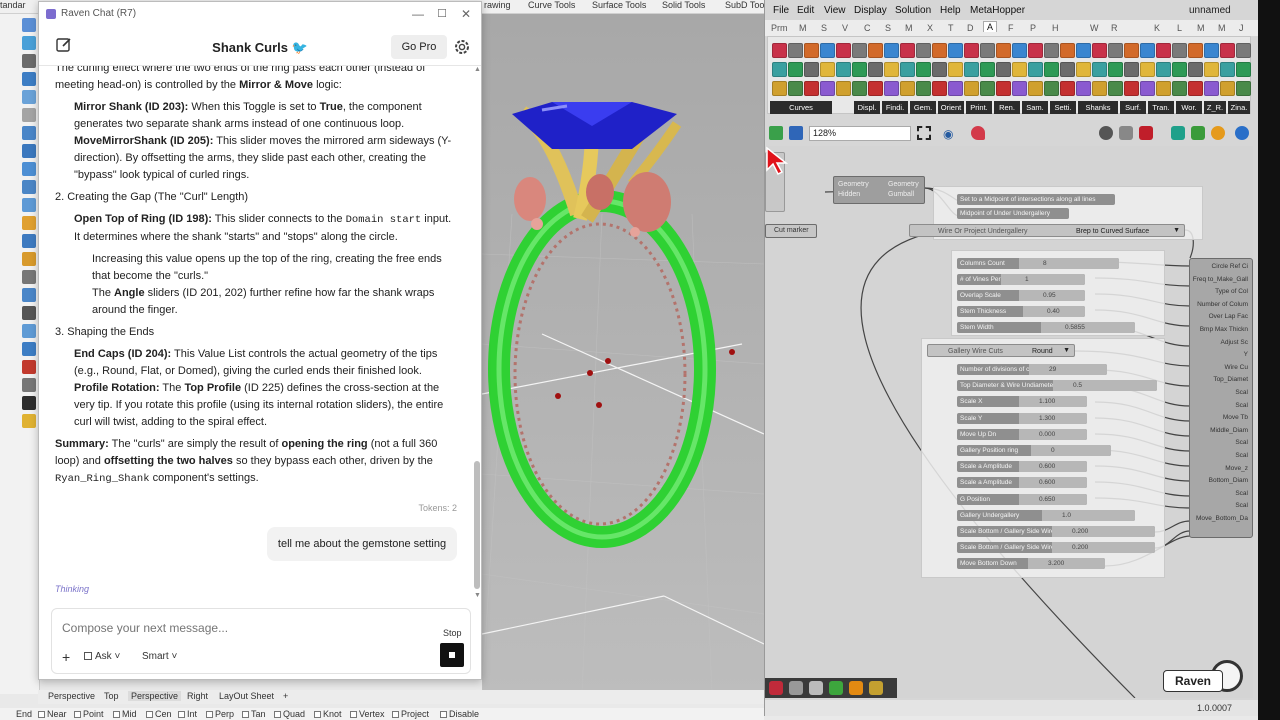 Image resolution: width=1280 pixels, height=720 pixels. What do you see at coordinates (1021, 295) in the screenshot?
I see `number-slider: Overlap Scale 0.95` at bounding box center [1021, 295].